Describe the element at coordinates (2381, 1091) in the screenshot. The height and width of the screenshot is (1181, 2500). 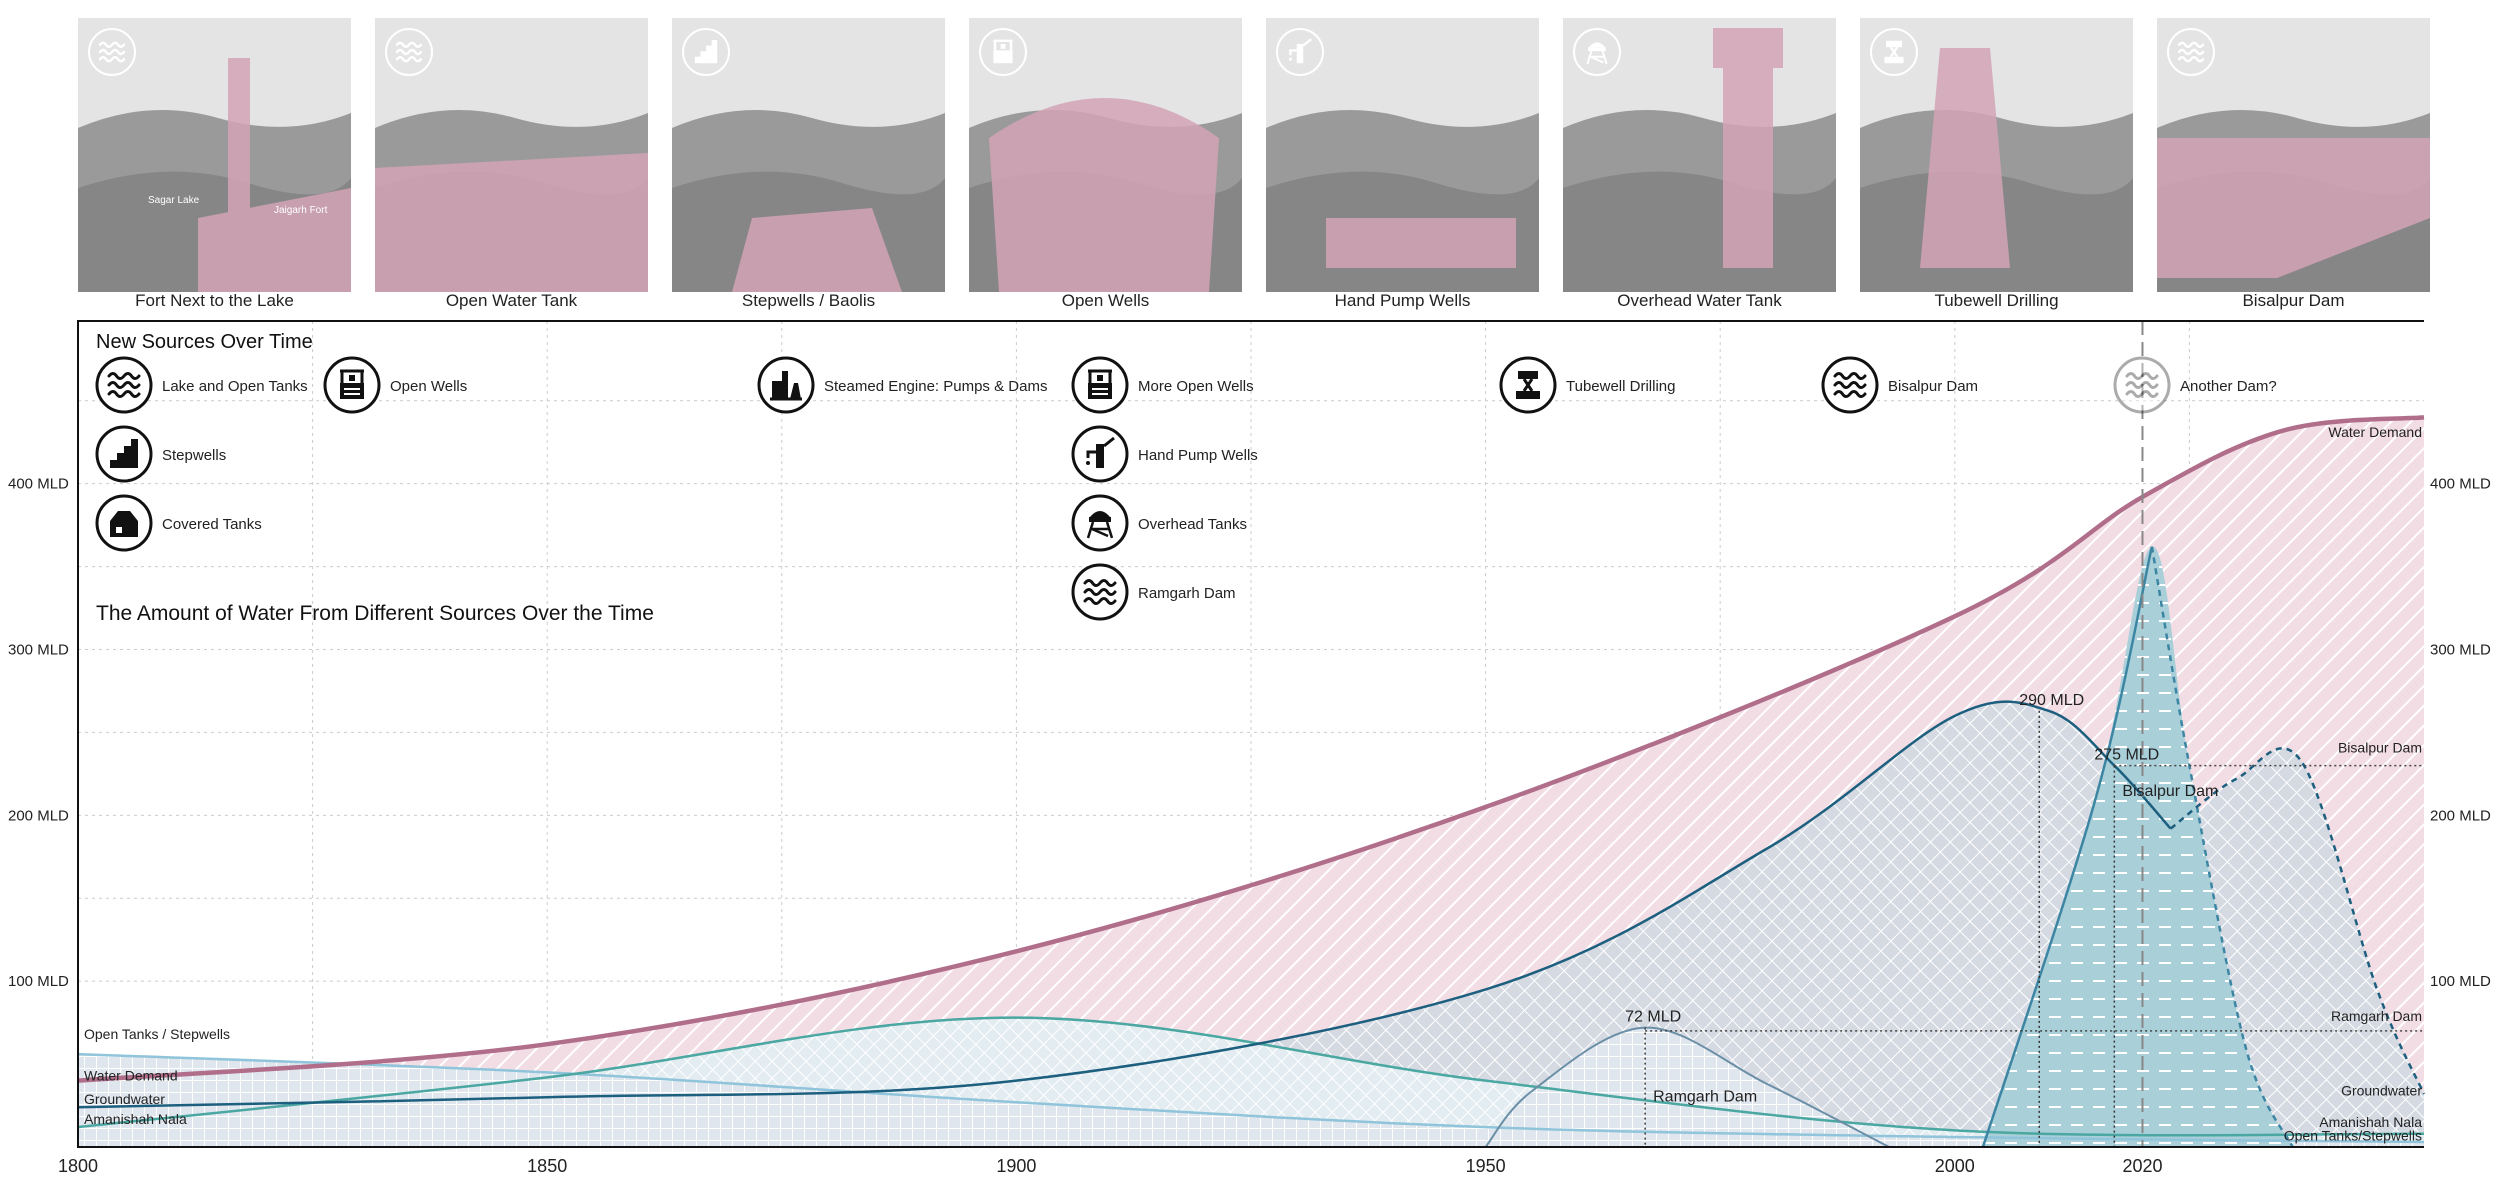
I see `series-label-right: Groundwater` at that location.